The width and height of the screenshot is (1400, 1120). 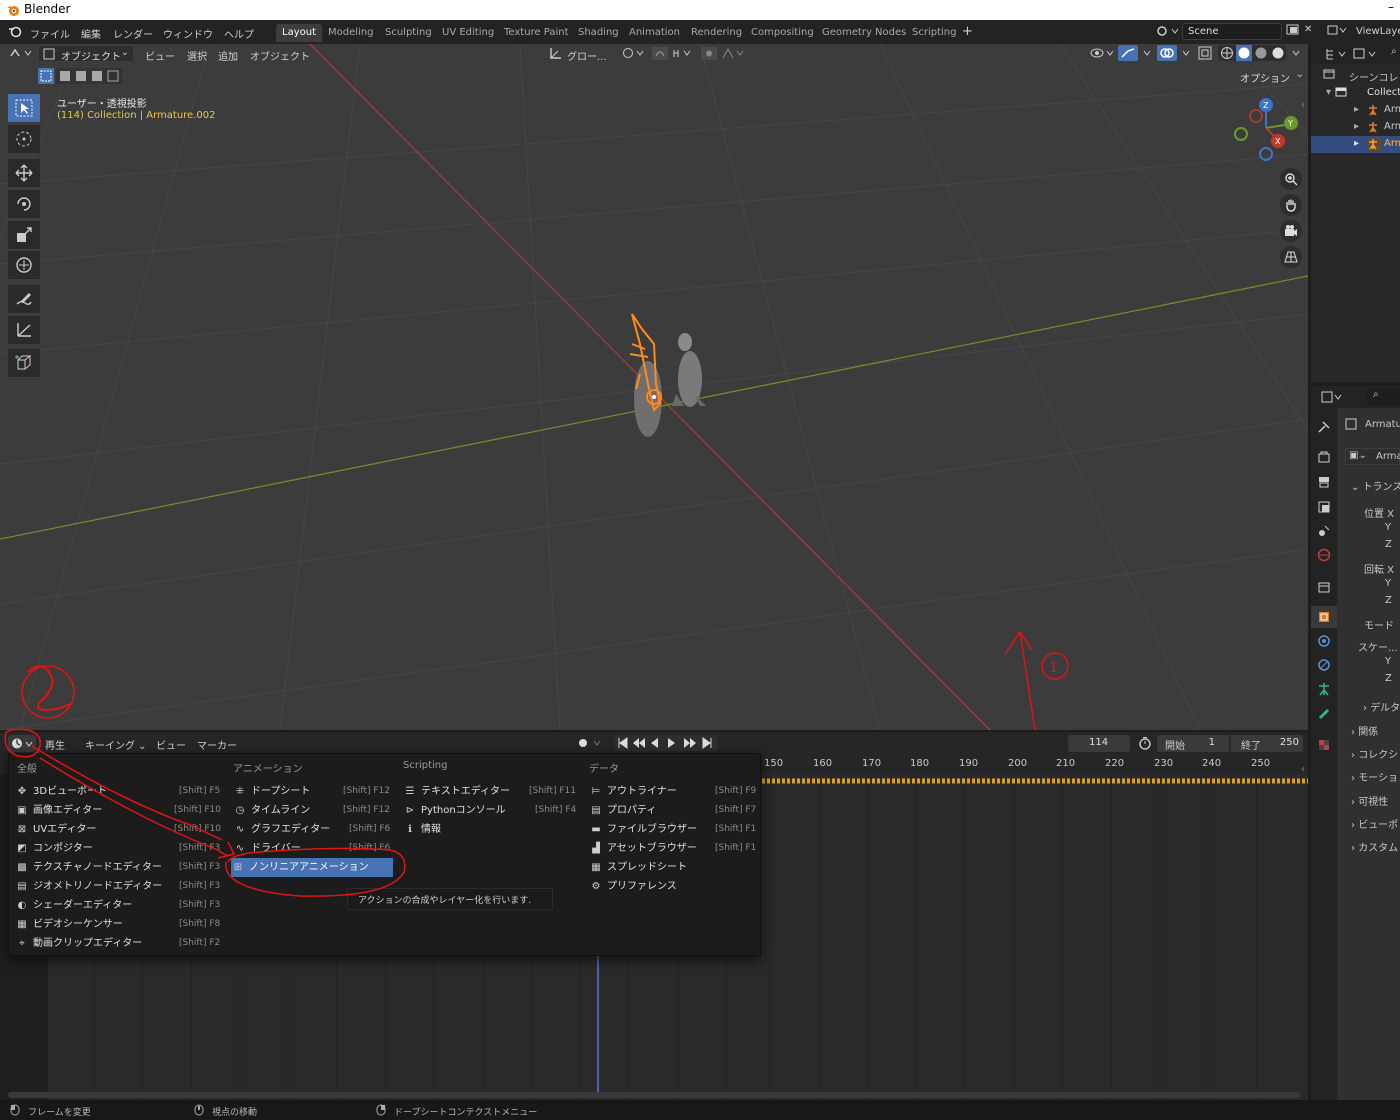 What do you see at coordinates (1355, 144) in the screenshot?
I see `outliner-row-selected: ▸ Arm` at bounding box center [1355, 144].